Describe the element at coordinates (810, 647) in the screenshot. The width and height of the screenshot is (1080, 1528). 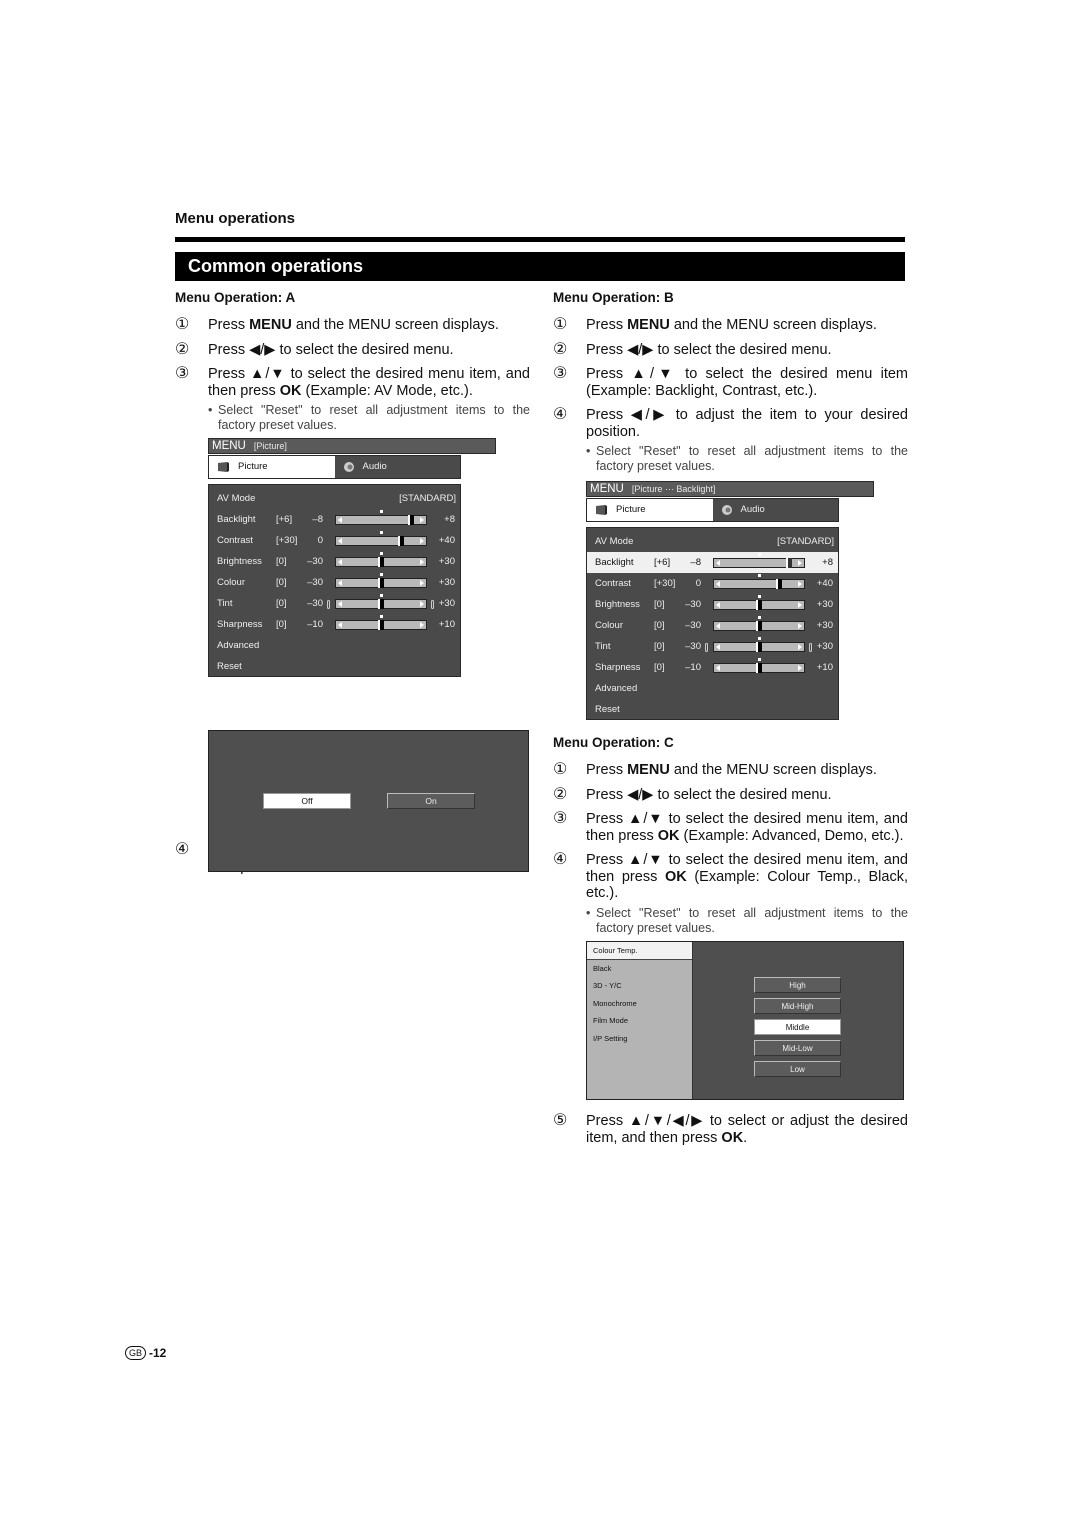
I see `tint-pill-right-icon` at that location.